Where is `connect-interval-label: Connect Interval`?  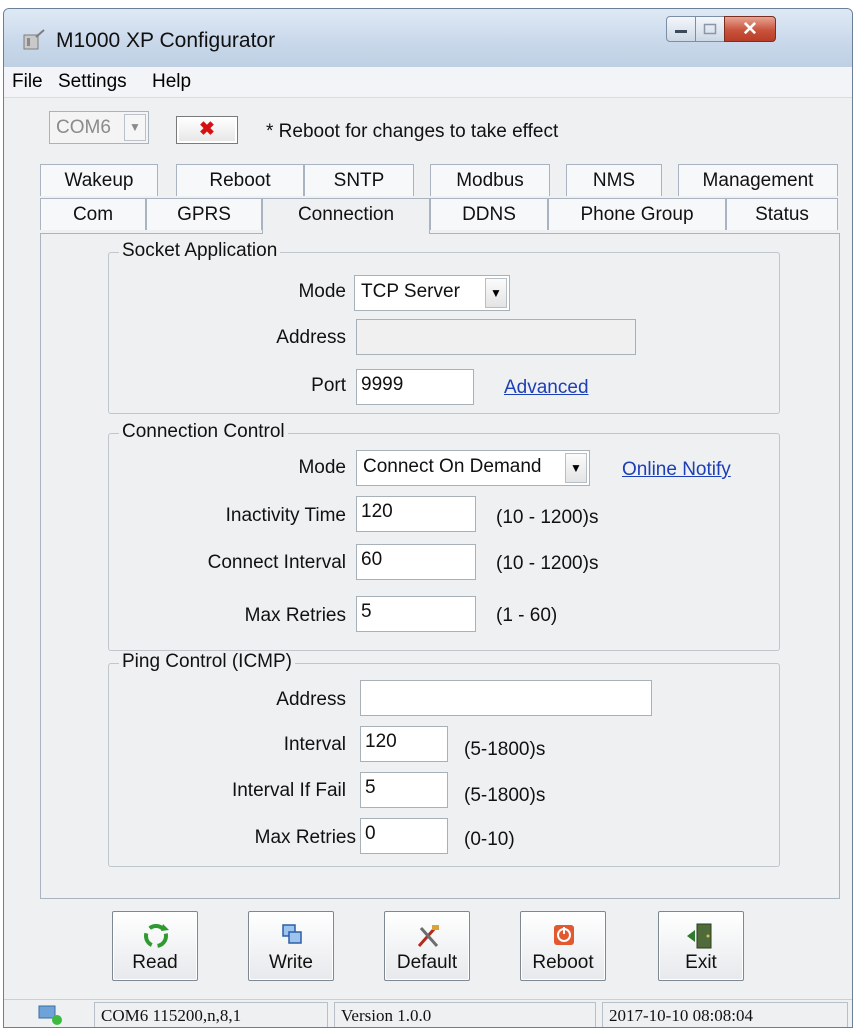 connect-interval-label: Connect Interval is located at coordinates (276, 562).